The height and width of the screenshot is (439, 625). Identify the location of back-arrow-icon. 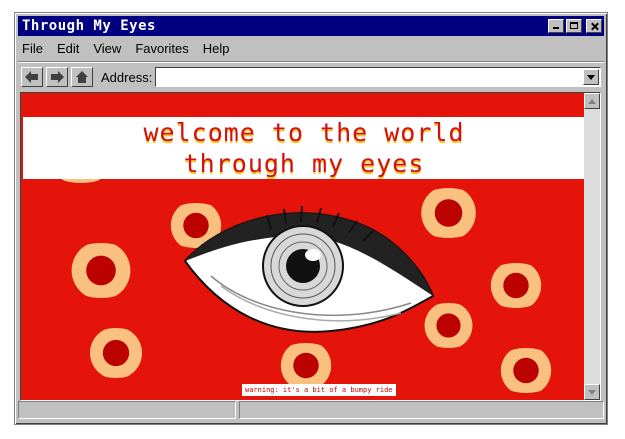
(31, 77).